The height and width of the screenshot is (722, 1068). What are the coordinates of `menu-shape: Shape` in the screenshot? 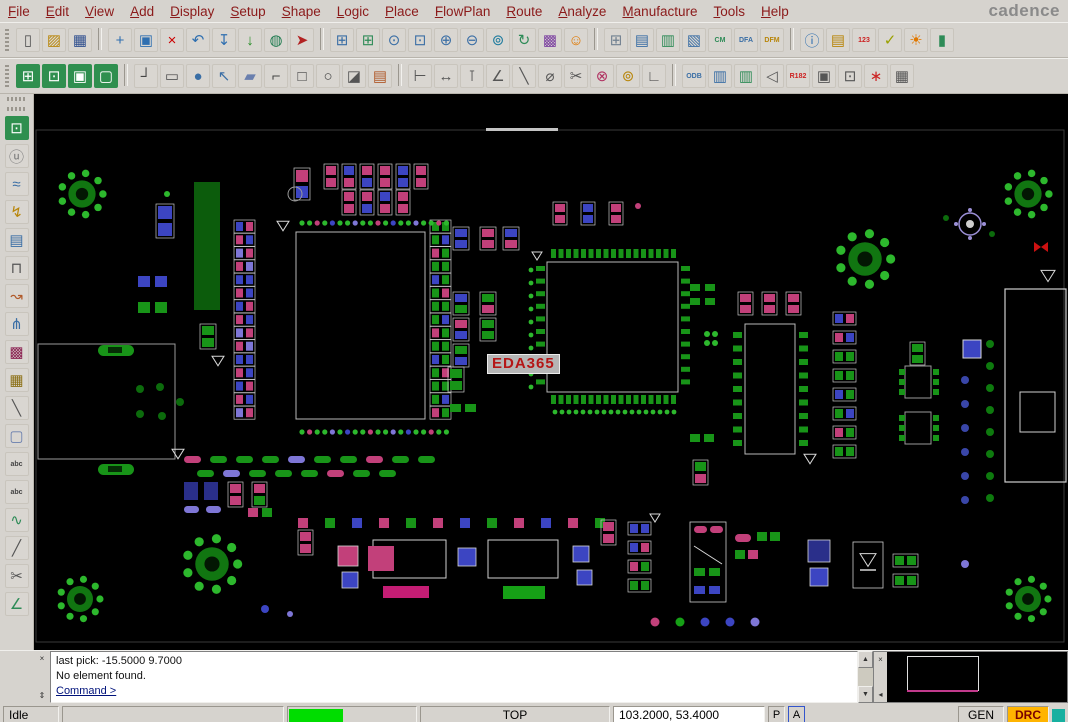 It's located at (301, 11).